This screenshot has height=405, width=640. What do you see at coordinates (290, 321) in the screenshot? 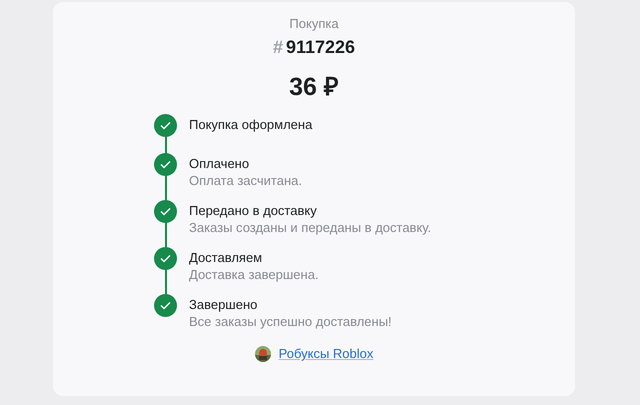
I see `step-description: Все заказы успешно доставлены!` at bounding box center [290, 321].